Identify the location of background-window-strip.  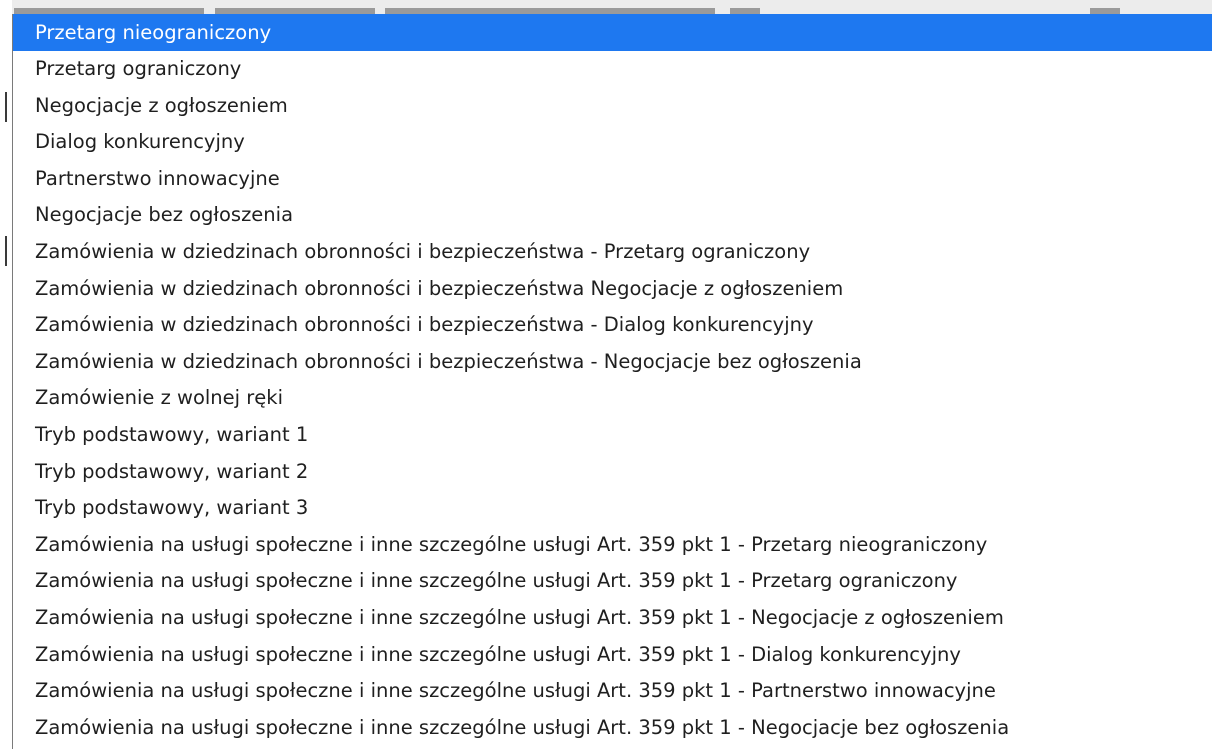
(606, 7).